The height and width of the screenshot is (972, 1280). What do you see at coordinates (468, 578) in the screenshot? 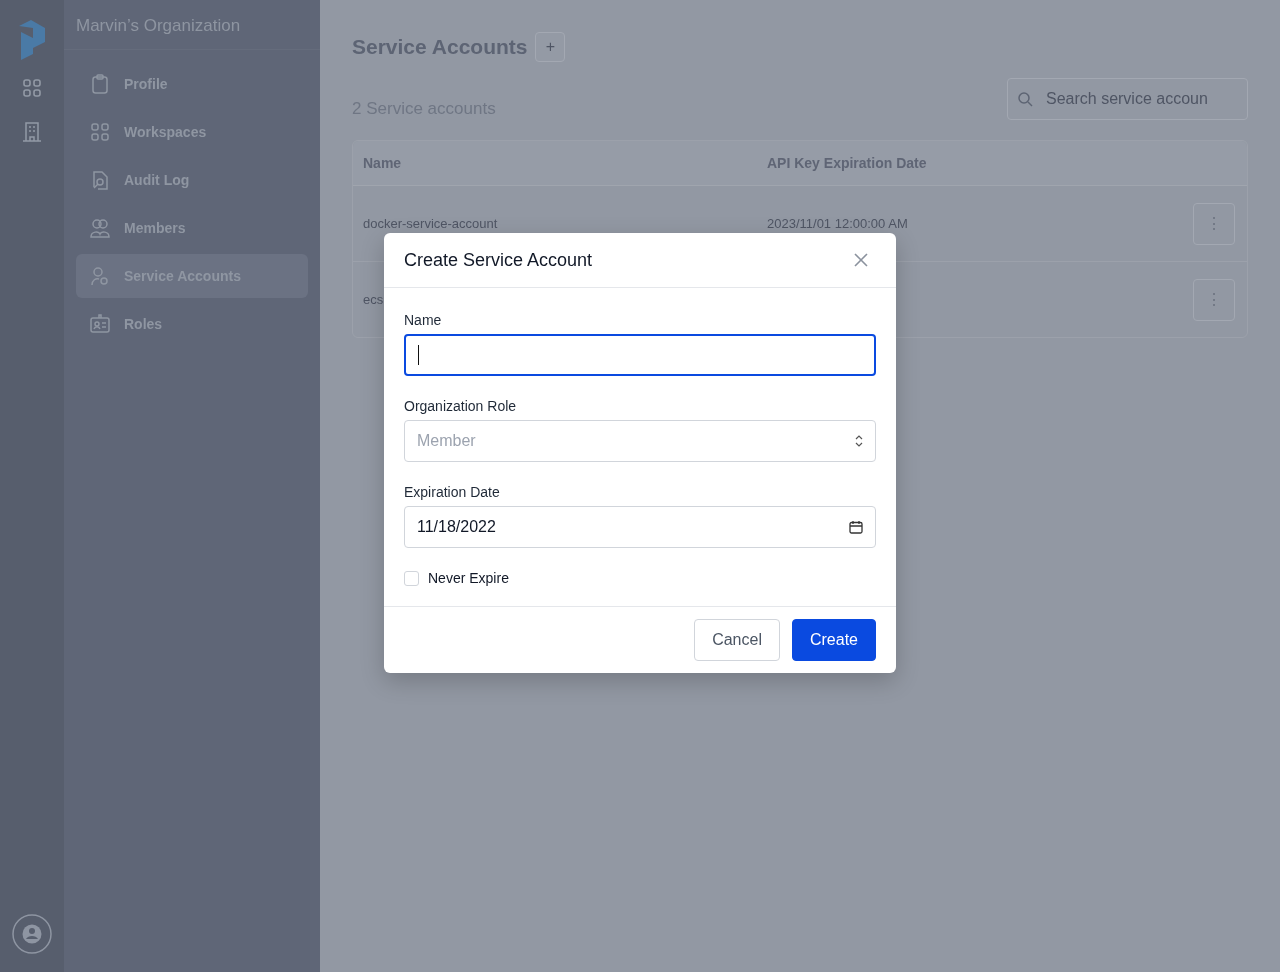
I see `checkbox-label: Never Expire` at bounding box center [468, 578].